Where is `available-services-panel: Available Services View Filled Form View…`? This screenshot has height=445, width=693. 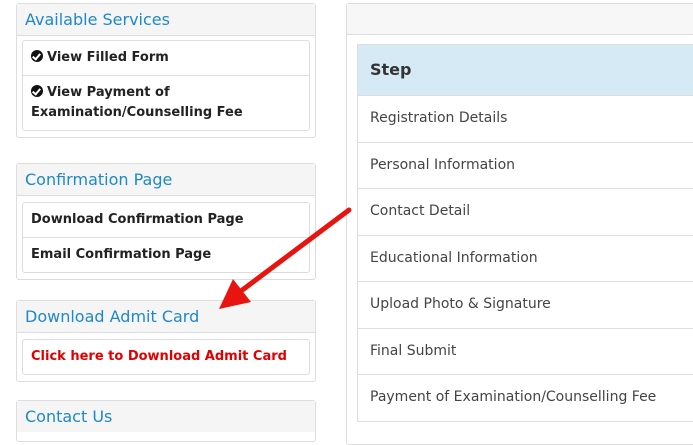 available-services-panel: Available Services View Filled Form View… is located at coordinates (166, 70).